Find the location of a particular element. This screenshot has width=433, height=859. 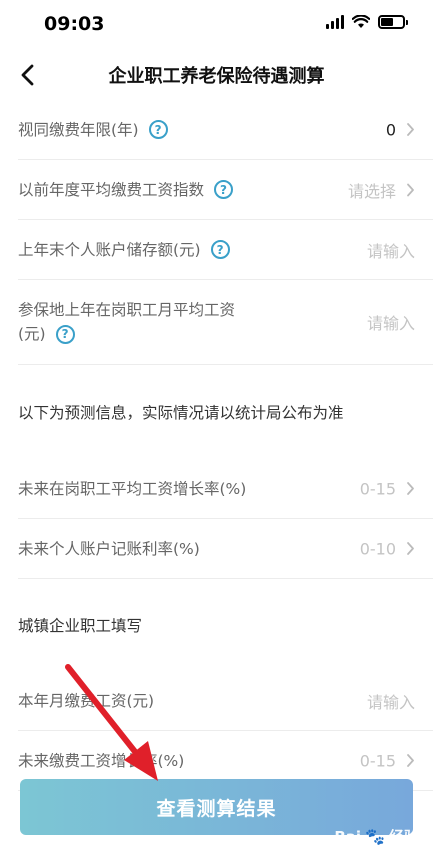

avg-monthly-wage-input: 请输入 is located at coordinates (391, 322).